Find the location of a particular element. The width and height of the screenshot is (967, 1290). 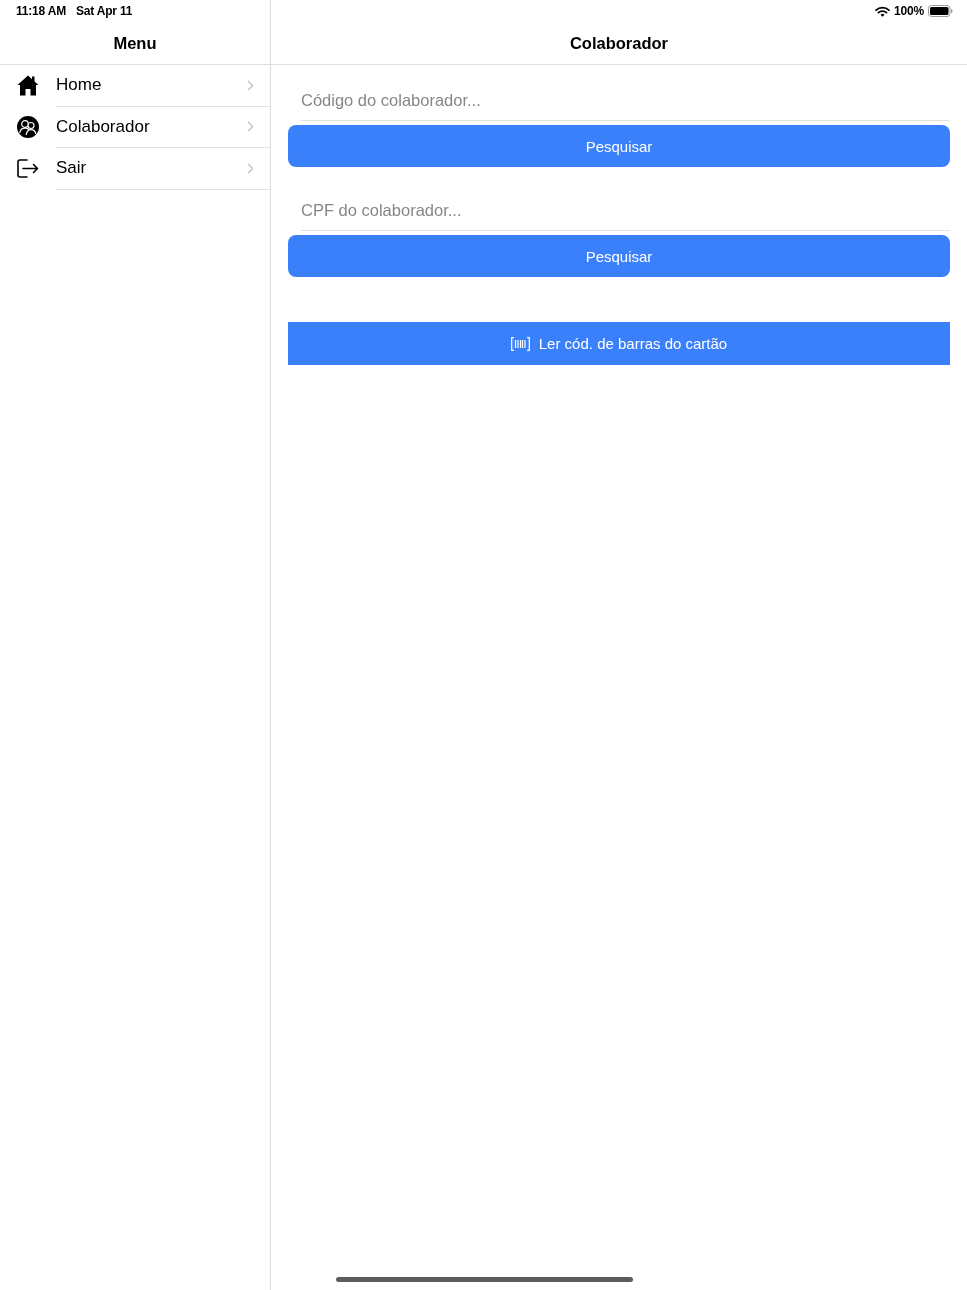

battery-percentage: 100% is located at coordinates (909, 11).